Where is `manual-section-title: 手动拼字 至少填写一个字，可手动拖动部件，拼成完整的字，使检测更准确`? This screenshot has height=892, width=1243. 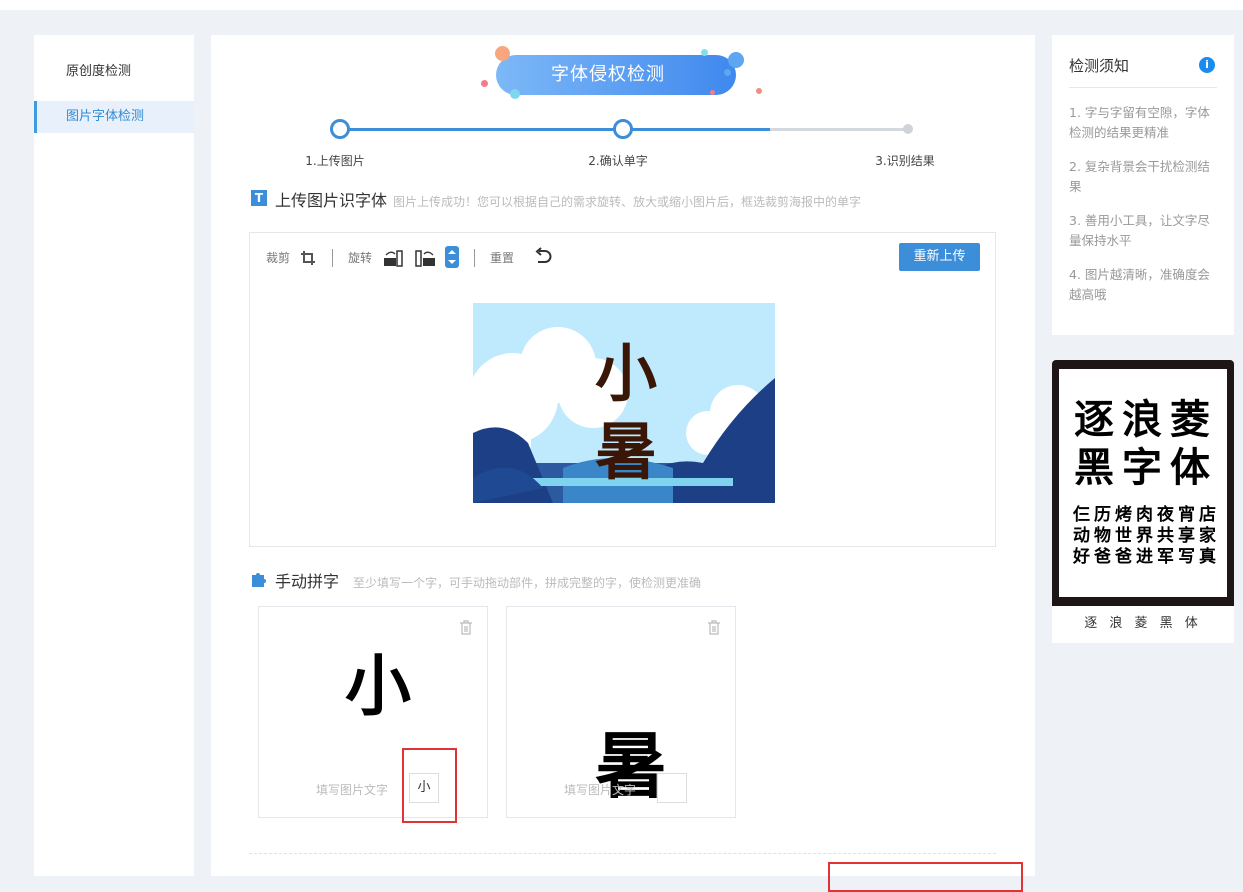 manual-section-title: 手动拼字 至少填写一个字，可手动拖动部件，拼成完整的字，使检测更准确 is located at coordinates (488, 580).